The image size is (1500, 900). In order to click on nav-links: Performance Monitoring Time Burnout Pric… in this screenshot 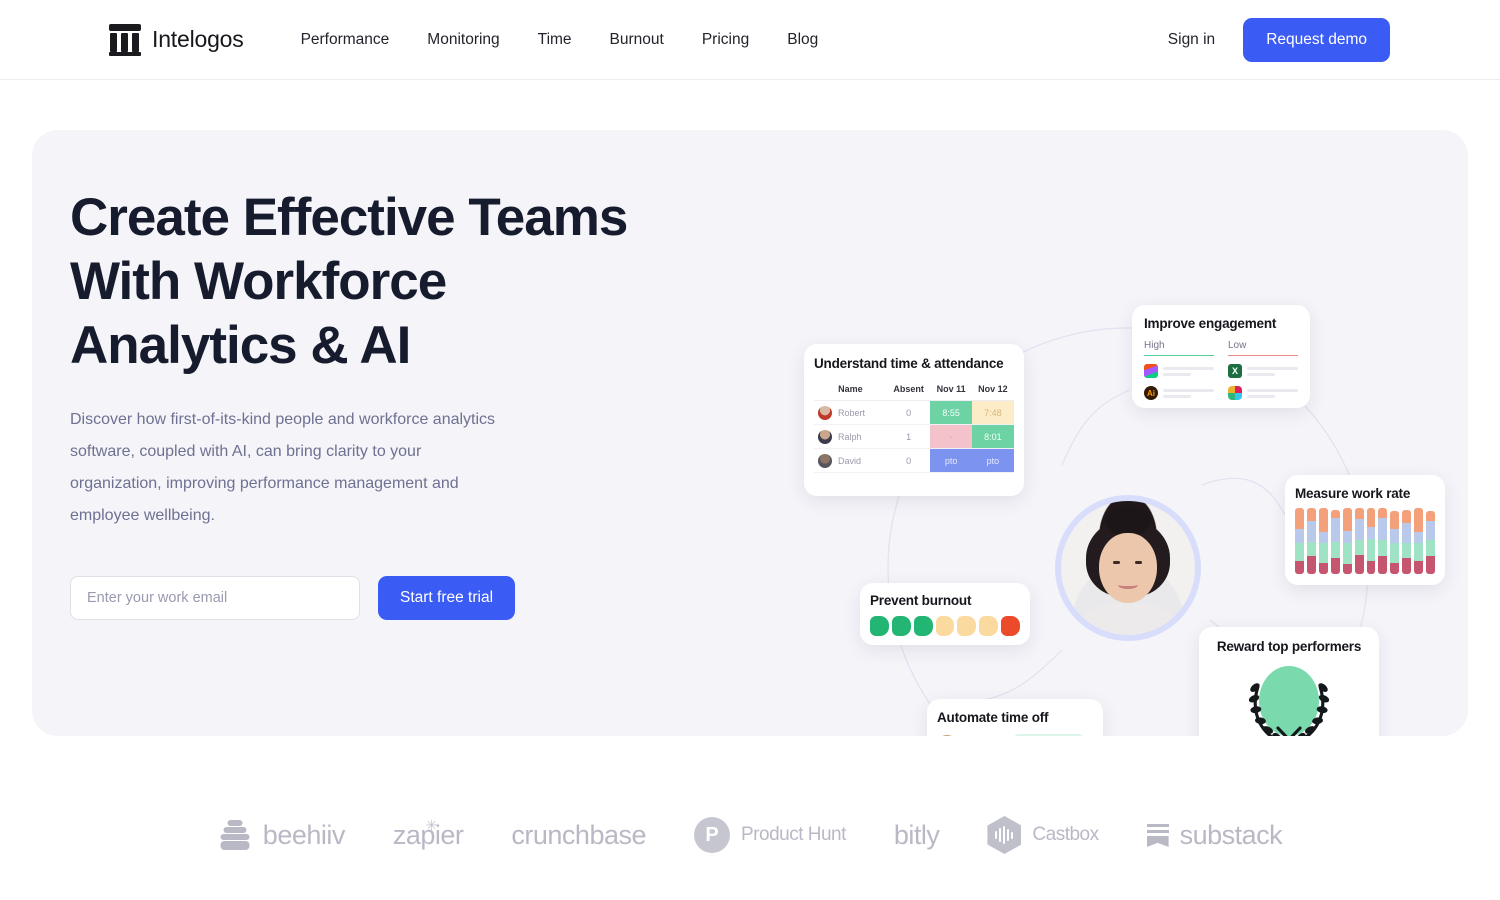, I will do `click(560, 40)`.